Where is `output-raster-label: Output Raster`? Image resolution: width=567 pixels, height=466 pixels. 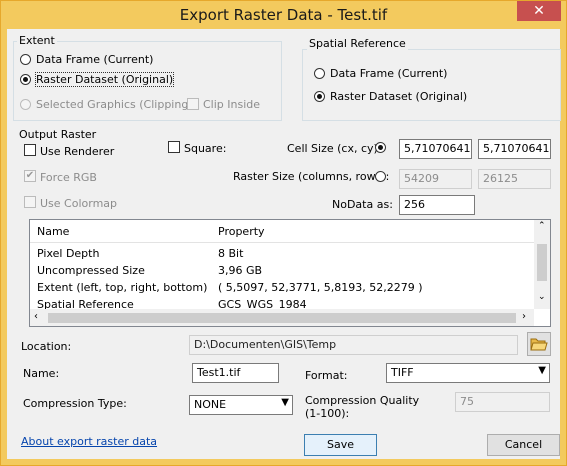 output-raster-label: Output Raster is located at coordinates (58, 134).